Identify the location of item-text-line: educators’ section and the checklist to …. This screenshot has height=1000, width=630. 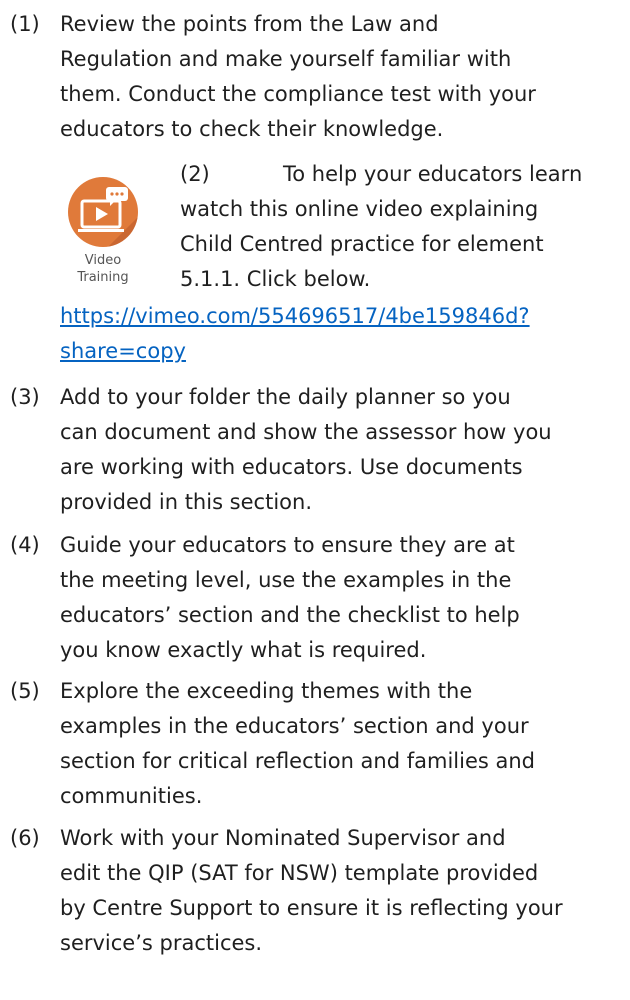
(290, 615).